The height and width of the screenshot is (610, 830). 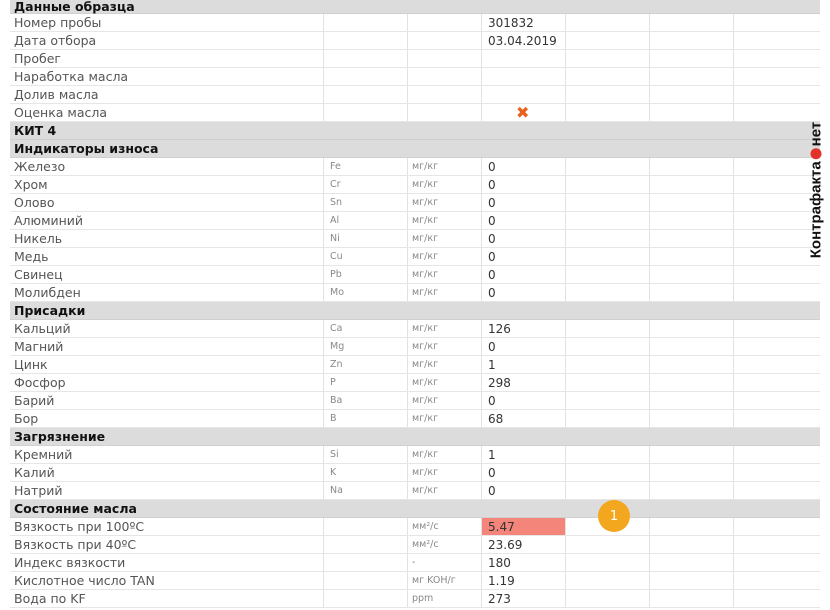 I want to click on param-unit, so click(x=445, y=40).